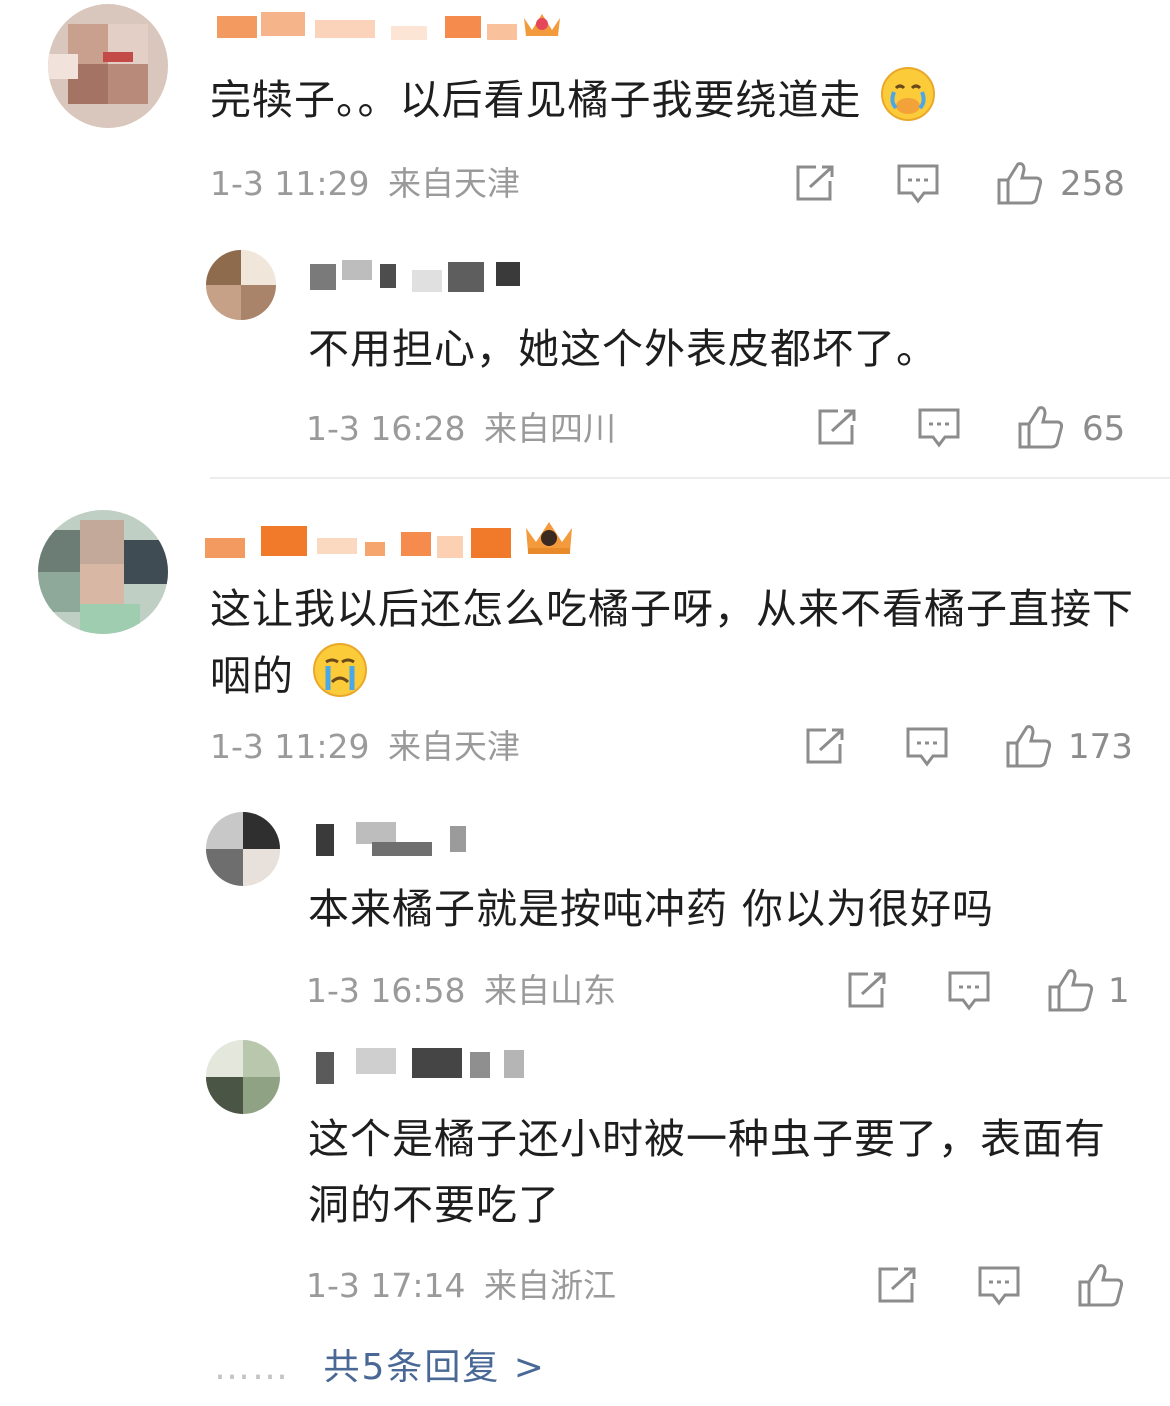 This screenshot has width=1170, height=1406. I want to click on timestamp: 1-3 16:58, so click(386, 990).